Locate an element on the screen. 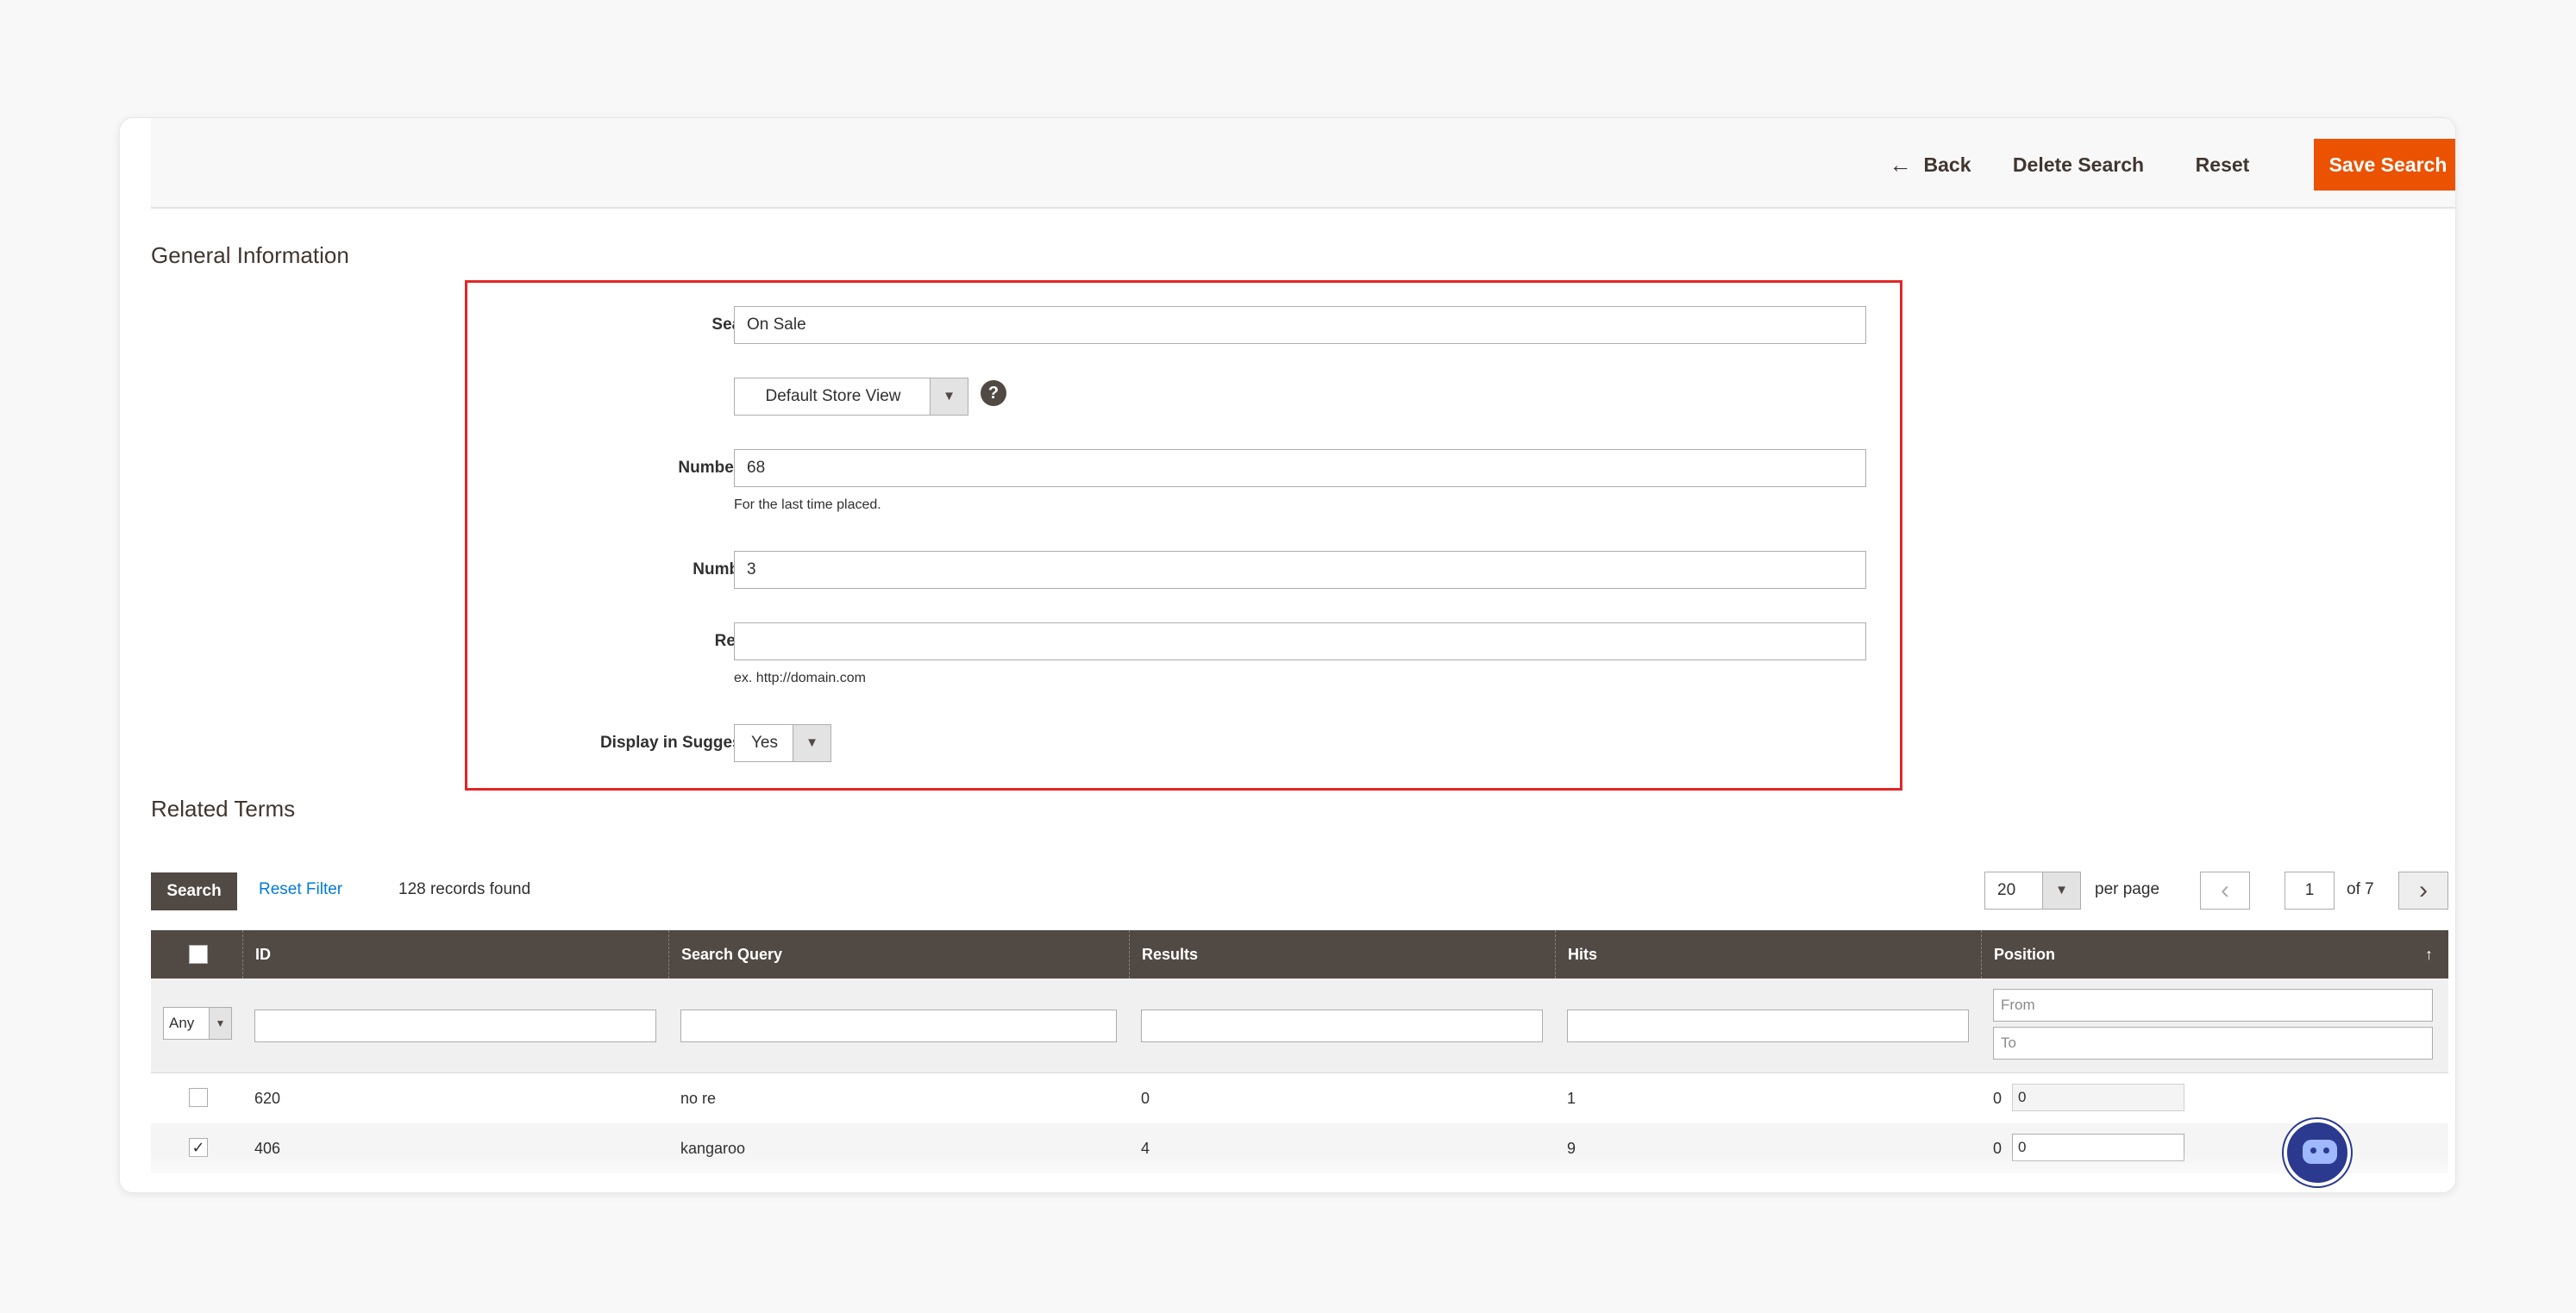 The height and width of the screenshot is (1313, 2576). chevron-left-icon: ‹ is located at coordinates (2225, 890).